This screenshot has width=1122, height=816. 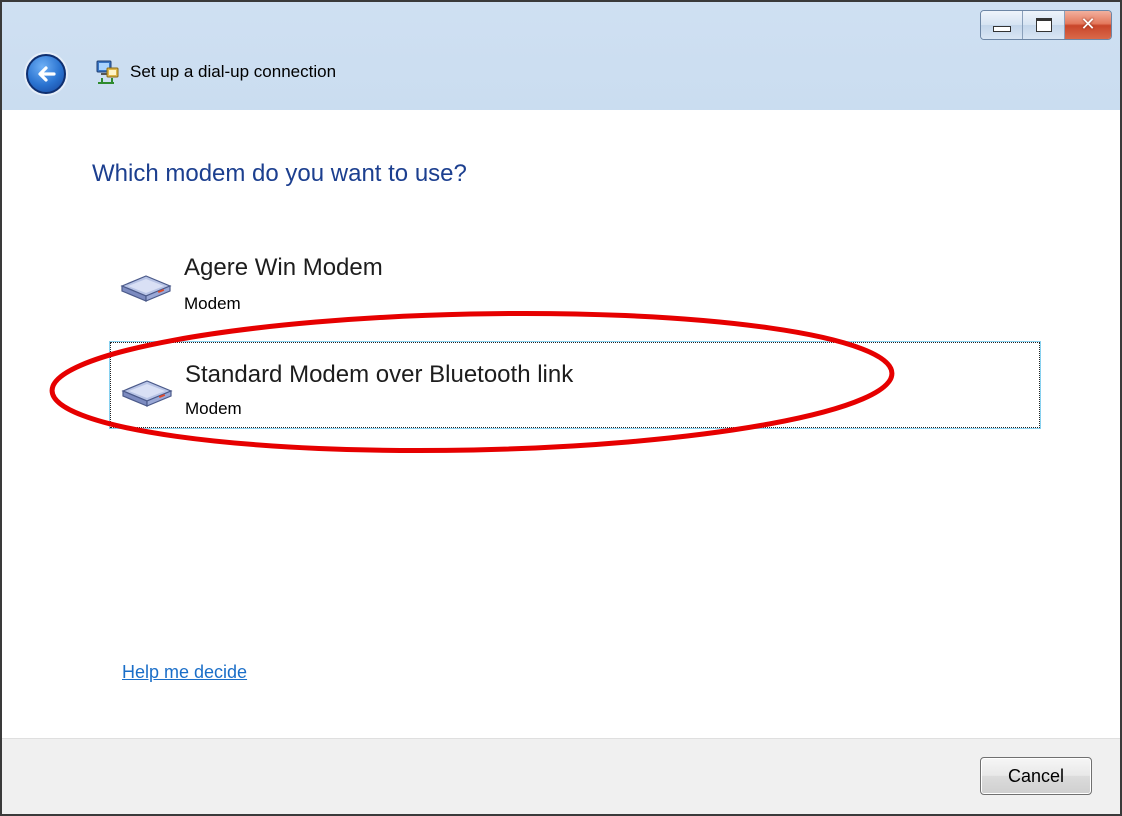 What do you see at coordinates (561, 56) in the screenshot?
I see `title-bar: ✕ Set up a dial-up connection` at bounding box center [561, 56].